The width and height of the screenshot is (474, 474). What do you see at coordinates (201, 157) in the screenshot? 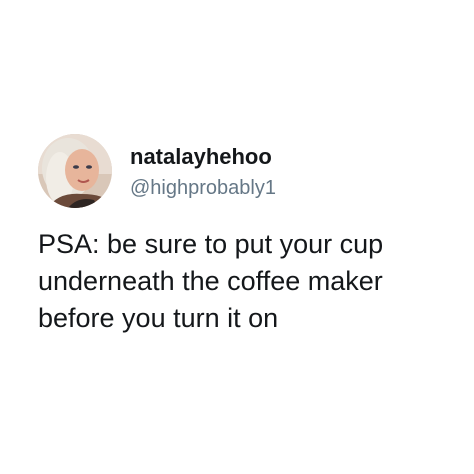
I see `display-name: natalayhehoo` at bounding box center [201, 157].